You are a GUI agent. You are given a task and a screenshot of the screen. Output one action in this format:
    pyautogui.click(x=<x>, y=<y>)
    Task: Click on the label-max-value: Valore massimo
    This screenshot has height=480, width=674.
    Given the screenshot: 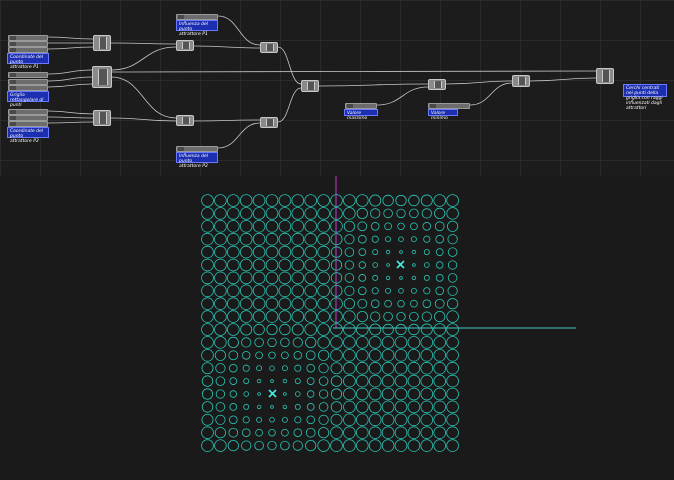 What is the action you would take?
    pyautogui.click(x=361, y=115)
    